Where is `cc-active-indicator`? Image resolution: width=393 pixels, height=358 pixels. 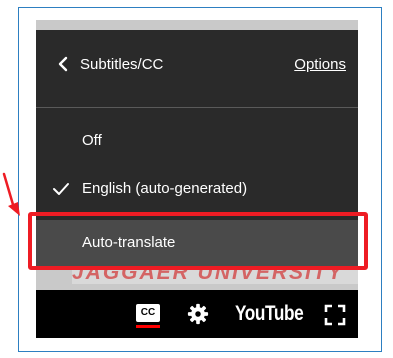 cc-active-indicator is located at coordinates (148, 326).